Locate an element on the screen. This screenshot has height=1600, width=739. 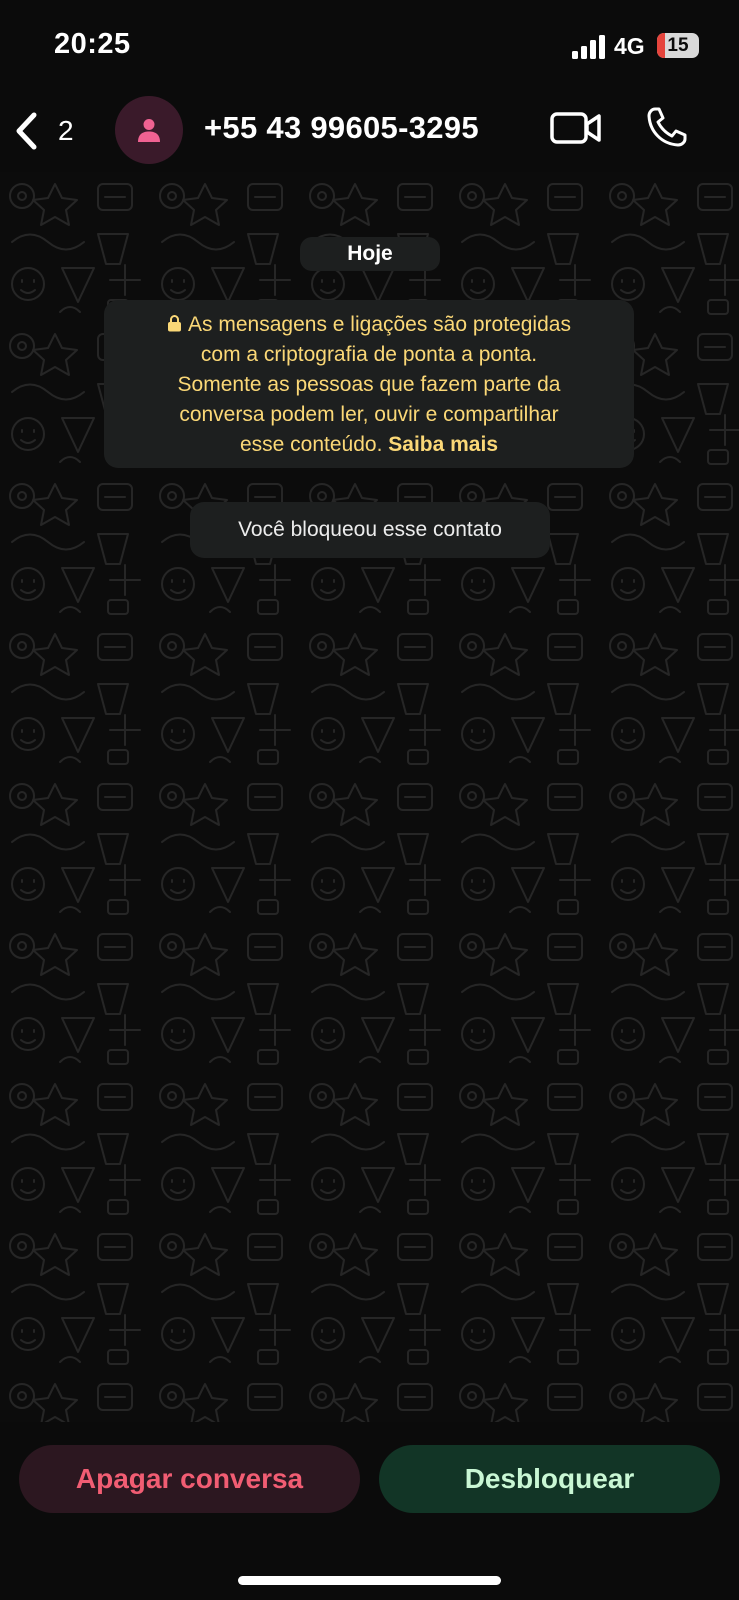
phone-icon is located at coordinates (667, 127).